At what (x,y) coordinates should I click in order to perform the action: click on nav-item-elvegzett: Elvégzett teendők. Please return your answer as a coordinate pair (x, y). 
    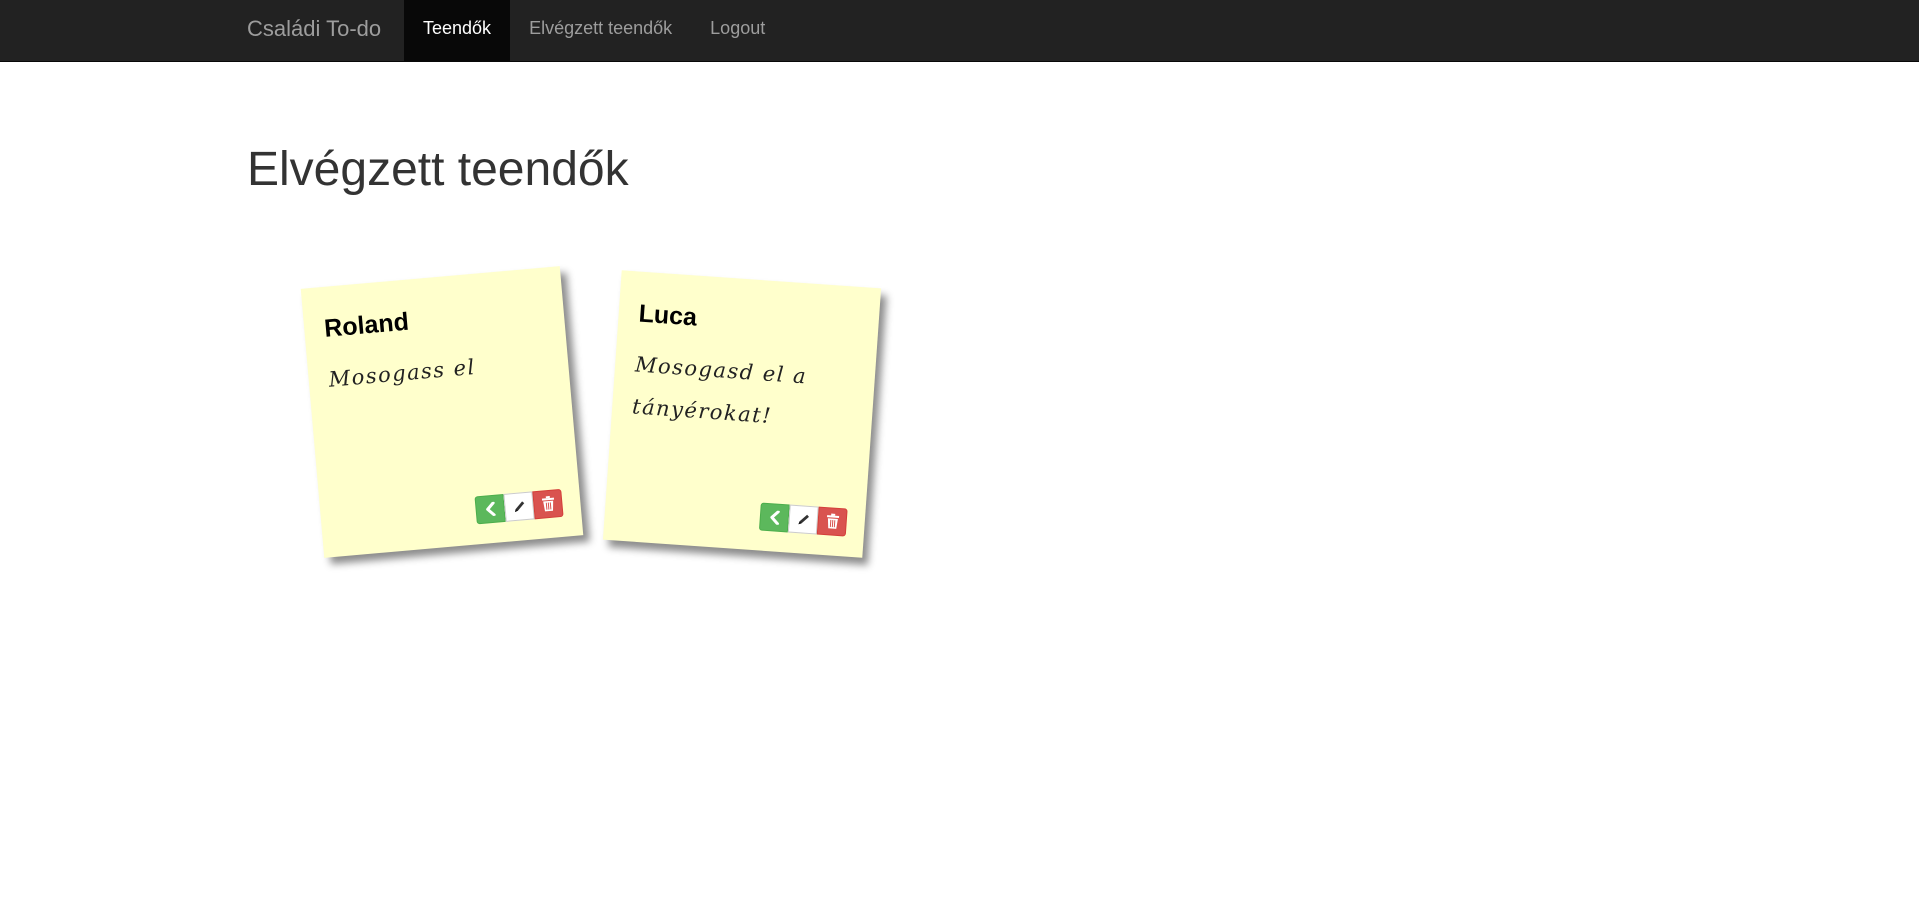
    Looking at the image, I should click on (600, 30).